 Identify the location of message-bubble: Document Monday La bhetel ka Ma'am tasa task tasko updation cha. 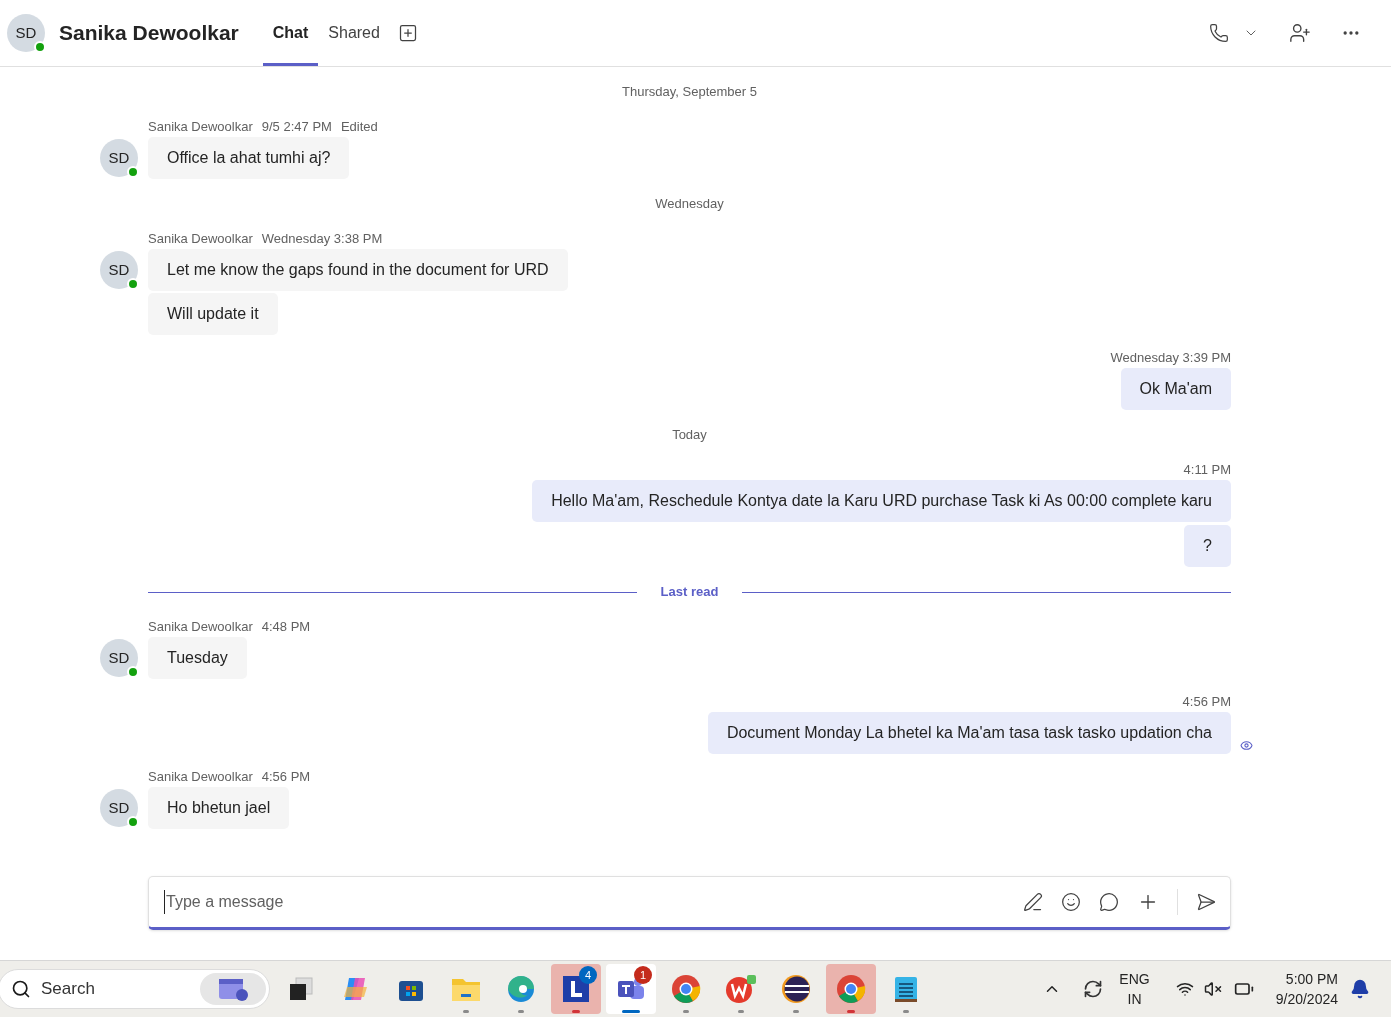
(969, 733).